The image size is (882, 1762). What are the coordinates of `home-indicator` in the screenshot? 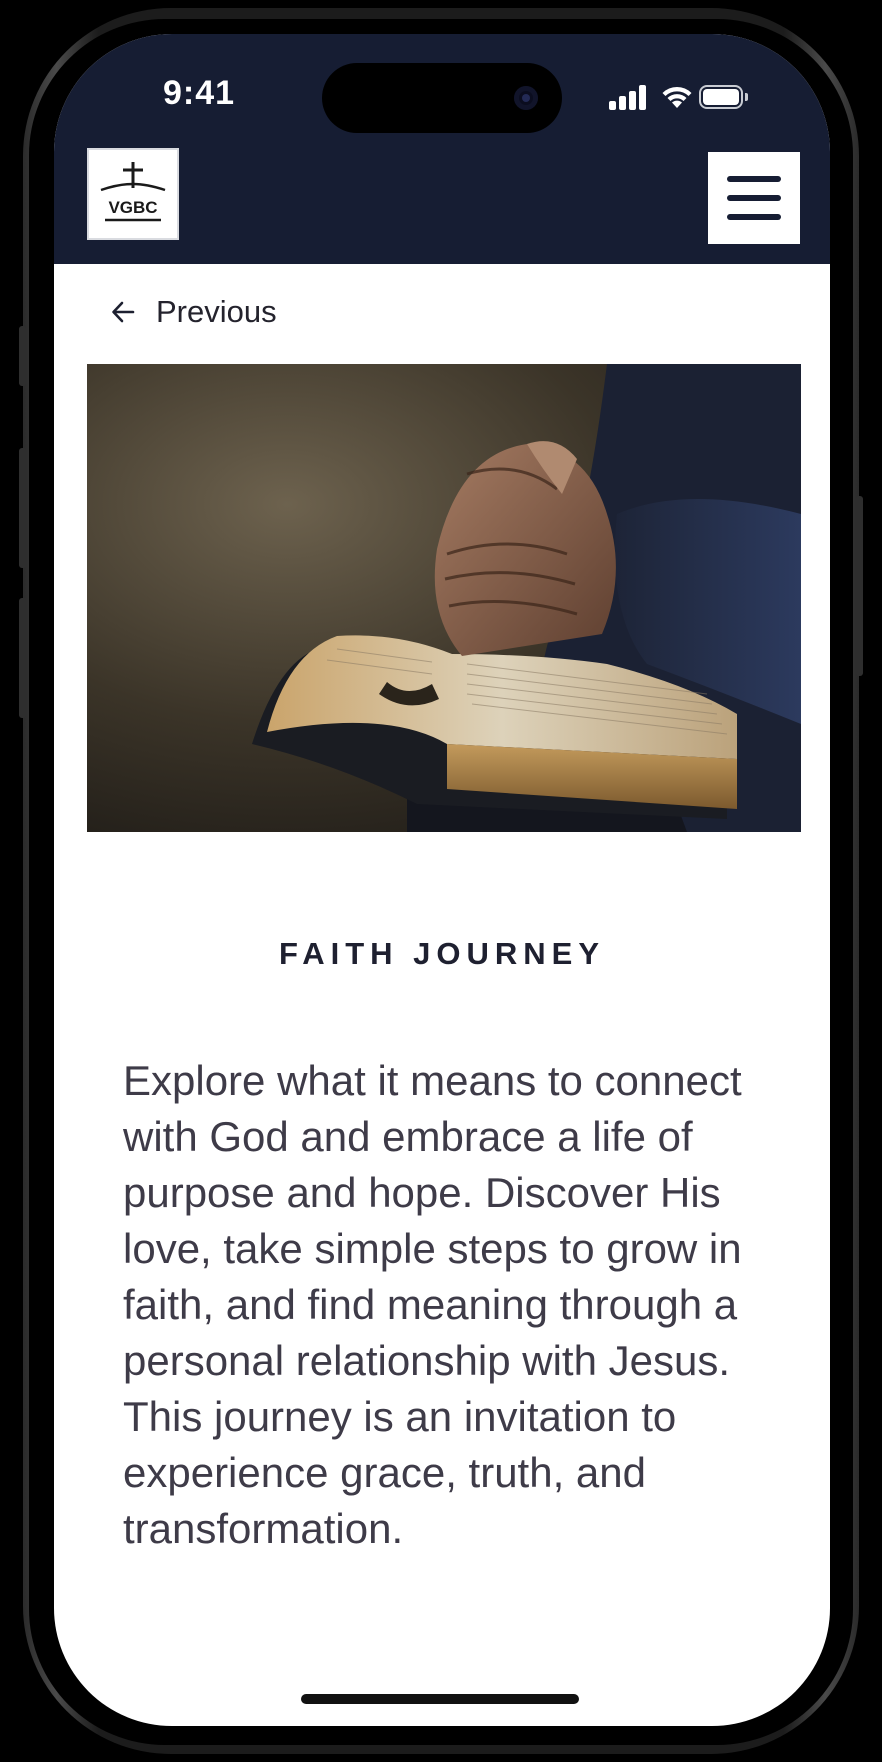 It's located at (440, 1699).